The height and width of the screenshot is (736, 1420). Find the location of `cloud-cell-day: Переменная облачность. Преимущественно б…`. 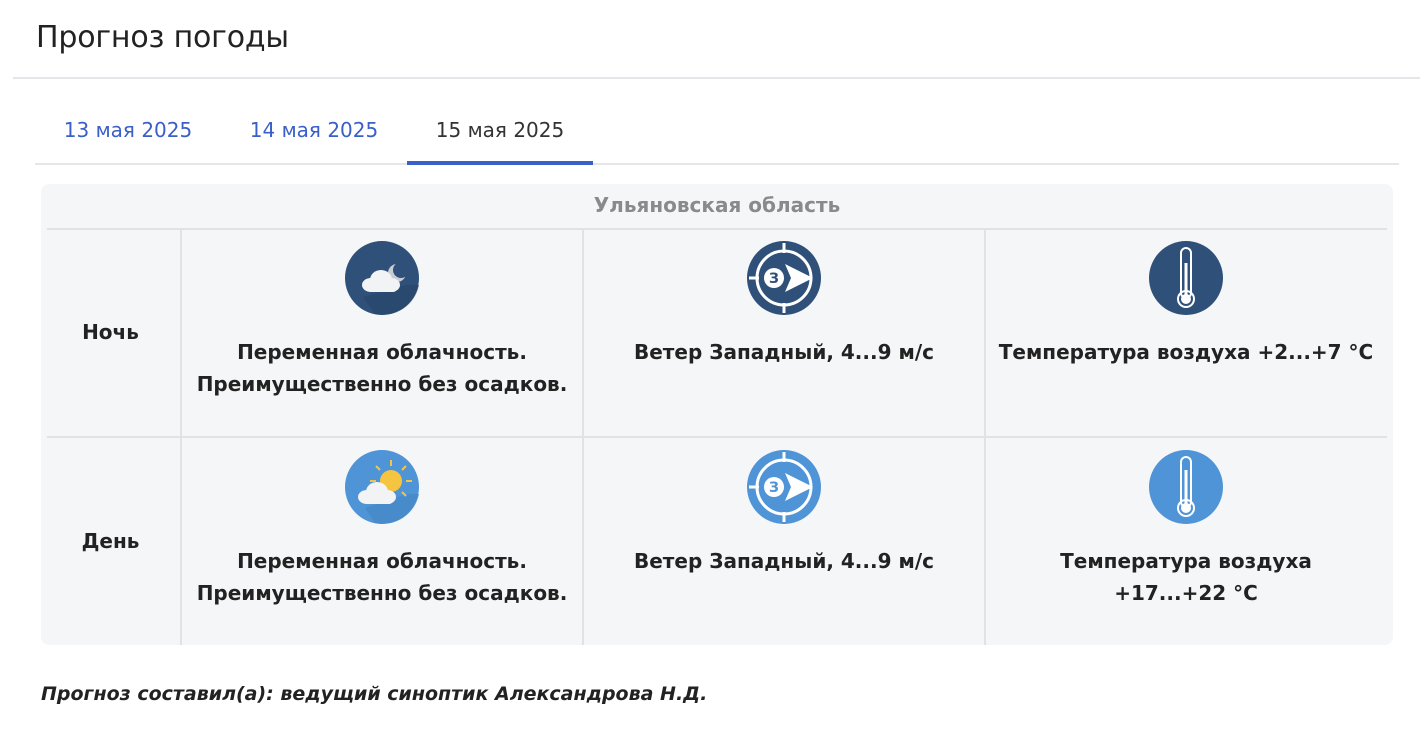

cloud-cell-day: Переменная облачность. Преимущественно б… is located at coordinates (382, 529).